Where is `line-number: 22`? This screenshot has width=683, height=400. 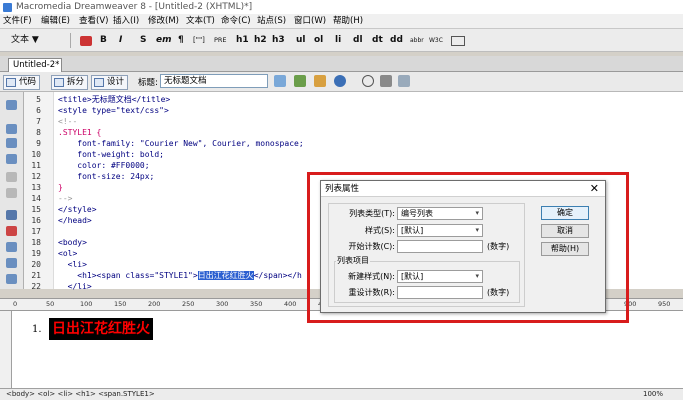 line-number: 22 is located at coordinates (36, 286).